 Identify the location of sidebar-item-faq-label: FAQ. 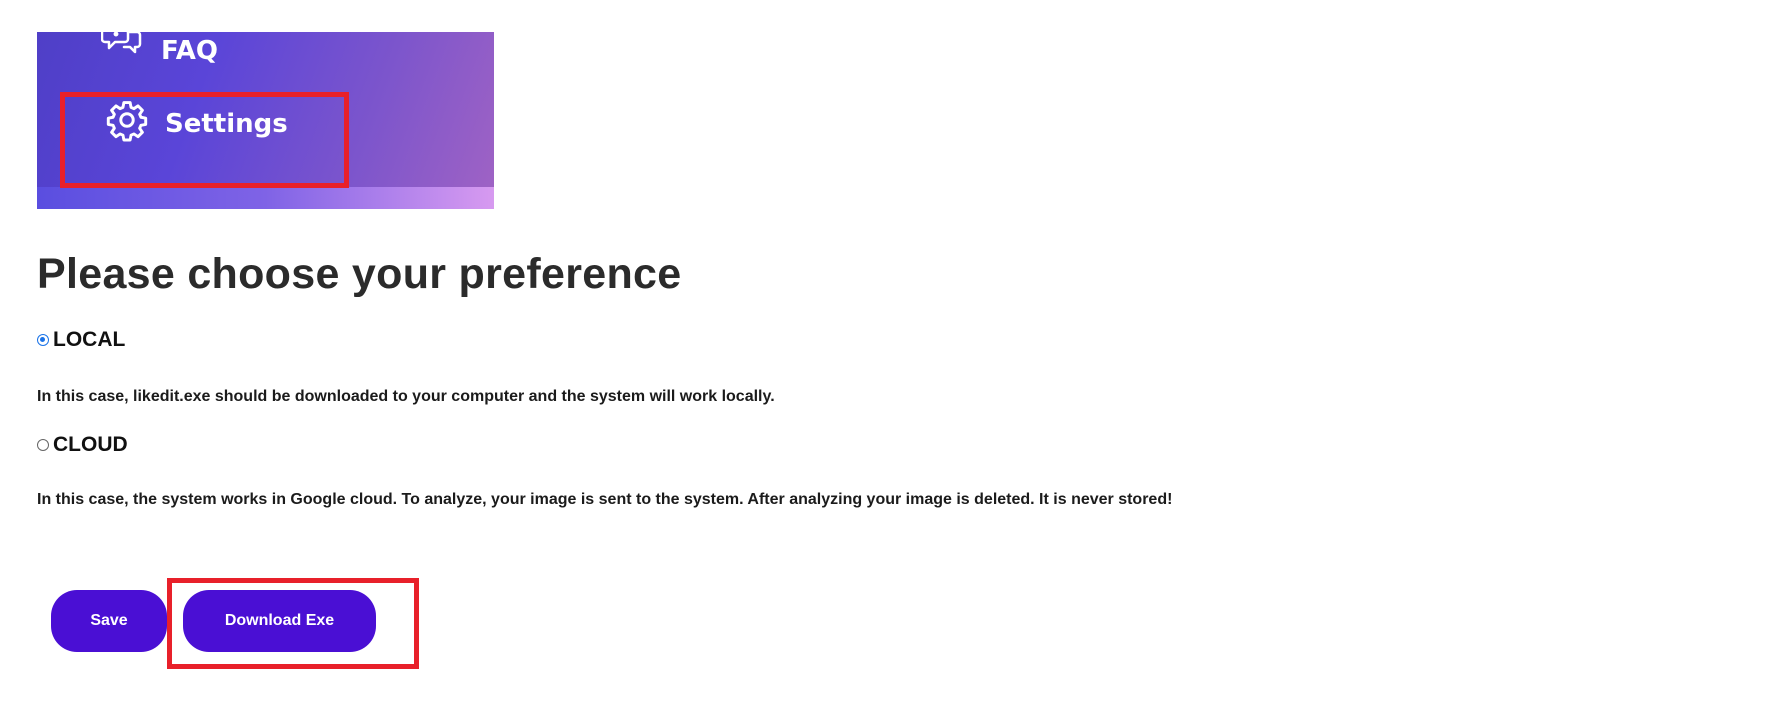
(190, 51).